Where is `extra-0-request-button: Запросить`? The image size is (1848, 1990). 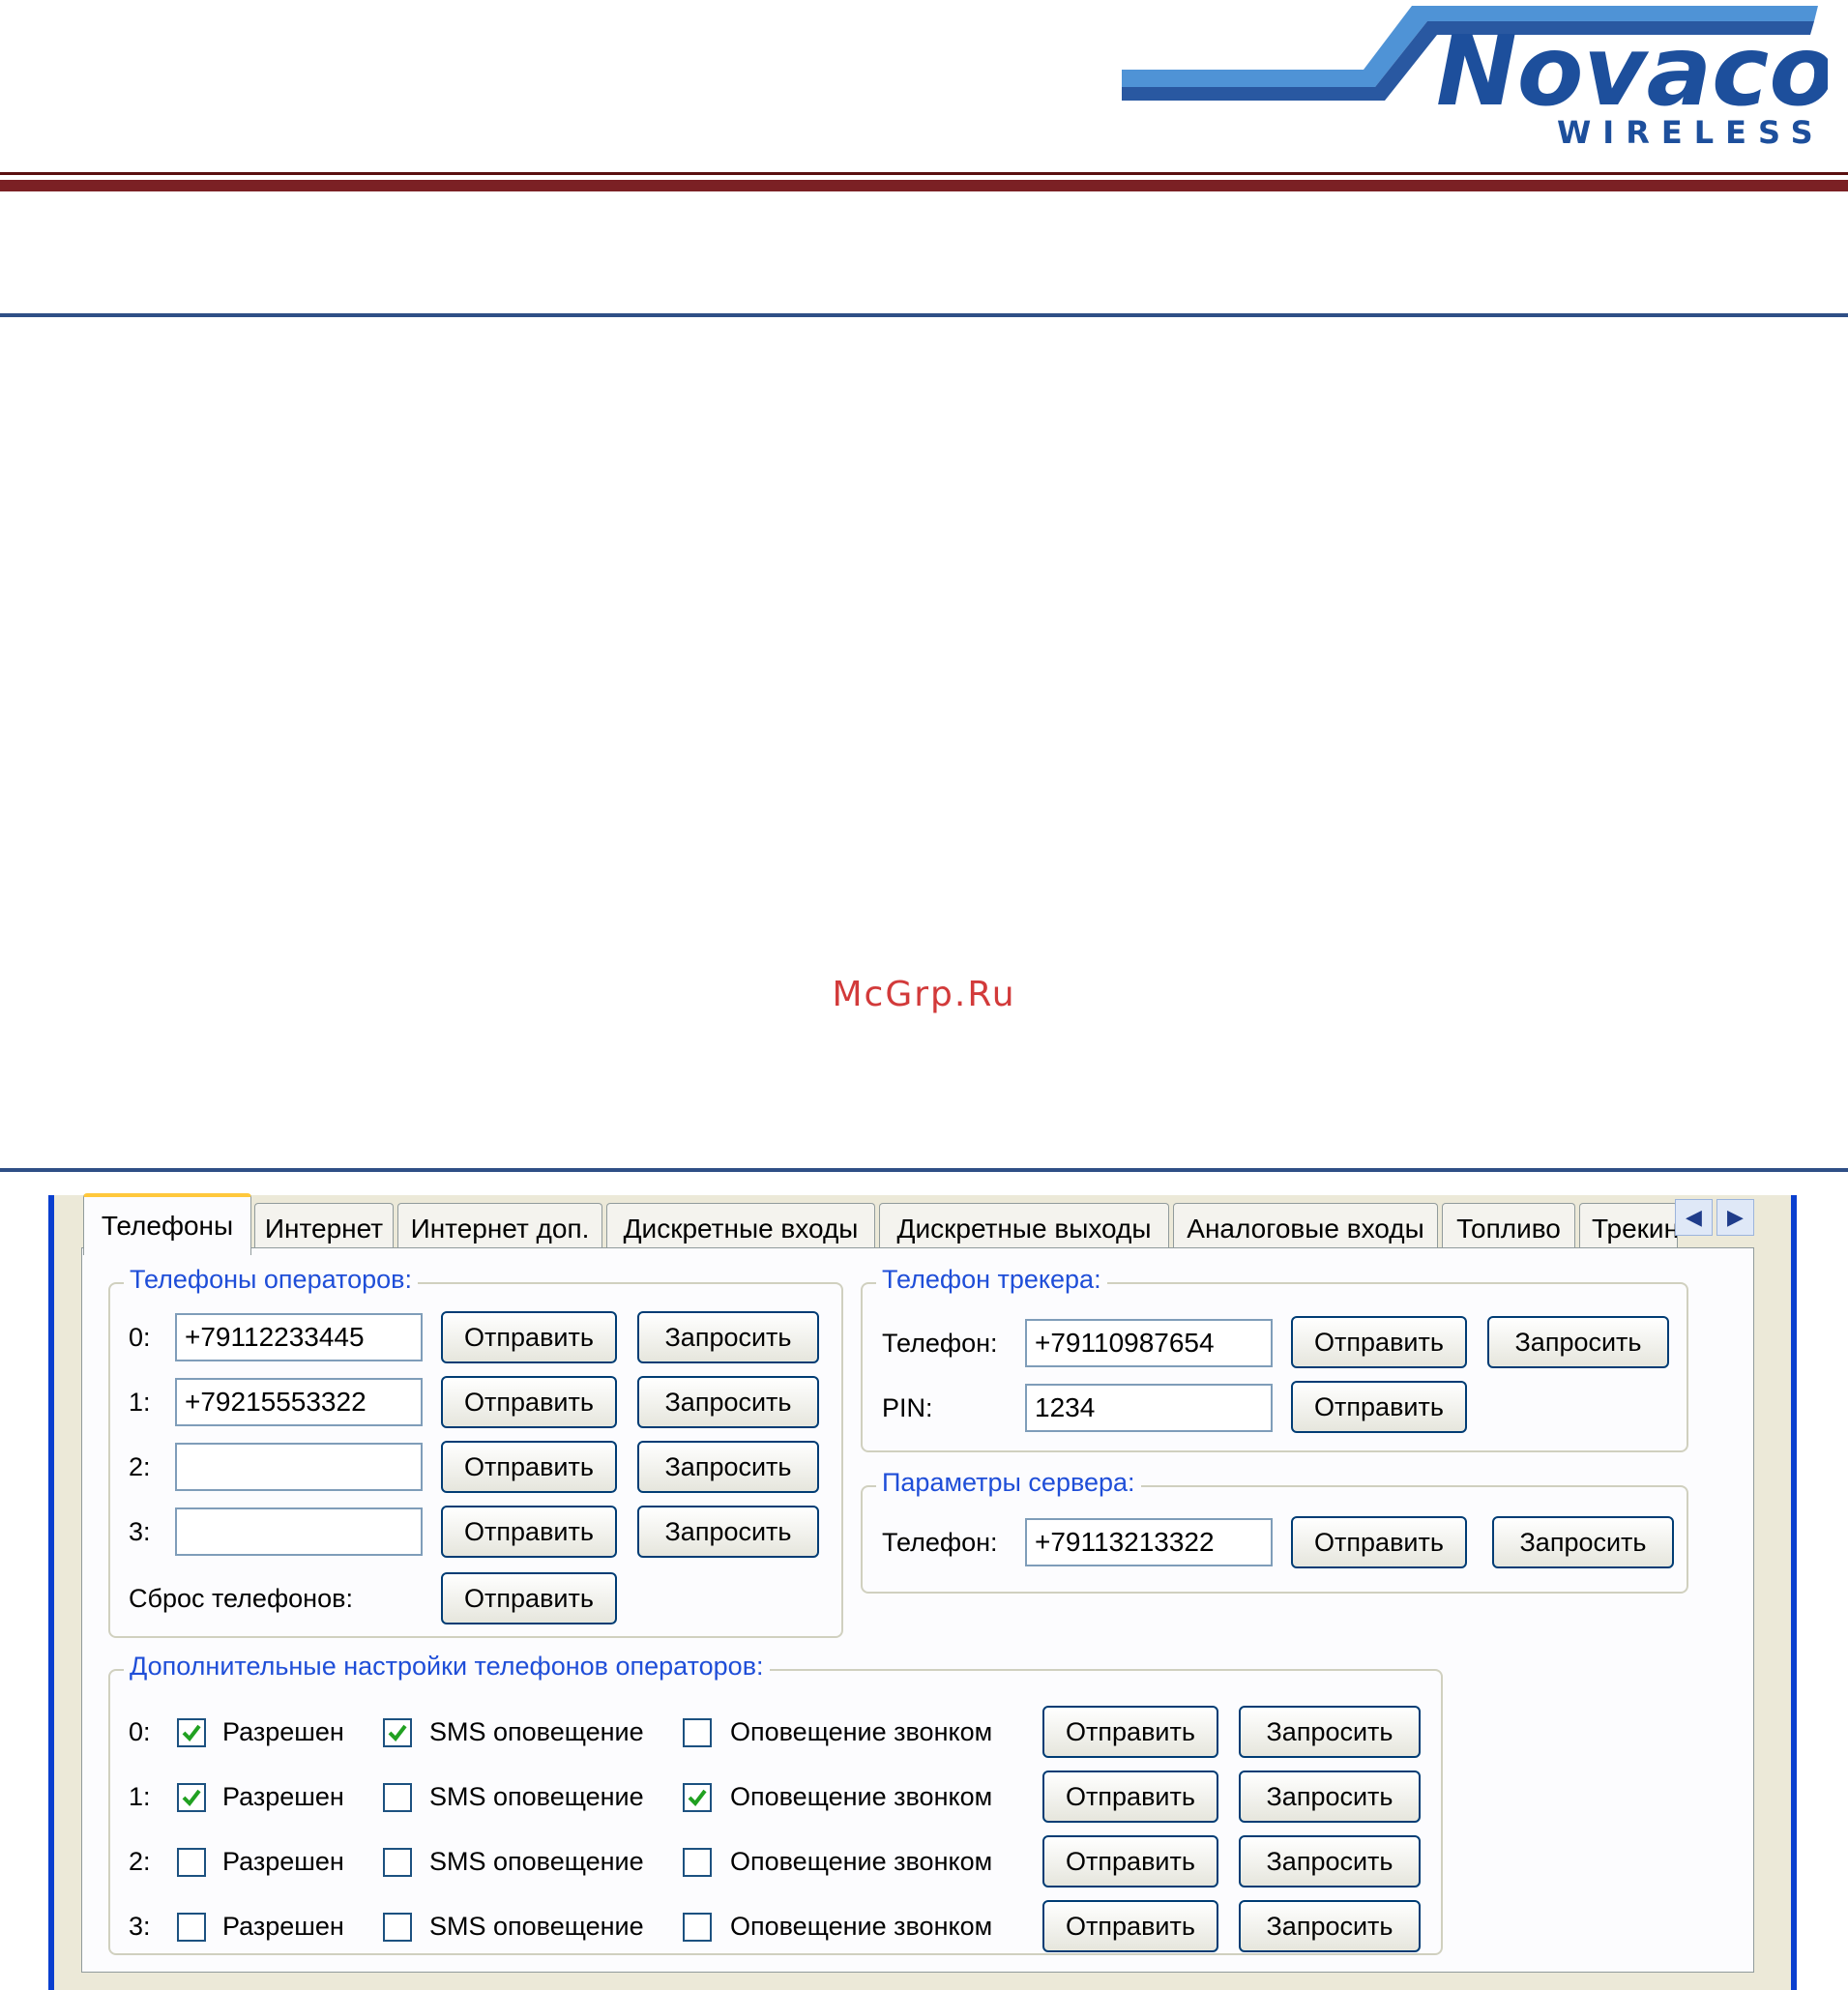 extra-0-request-button: Запросить is located at coordinates (1330, 1732).